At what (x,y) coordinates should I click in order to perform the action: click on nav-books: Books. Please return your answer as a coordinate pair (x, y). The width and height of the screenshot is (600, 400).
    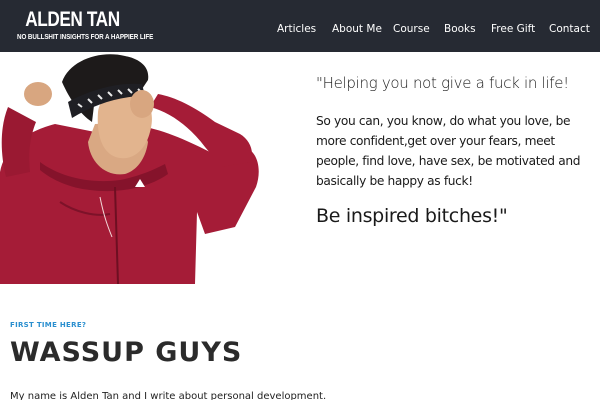
    Looking at the image, I should click on (460, 29).